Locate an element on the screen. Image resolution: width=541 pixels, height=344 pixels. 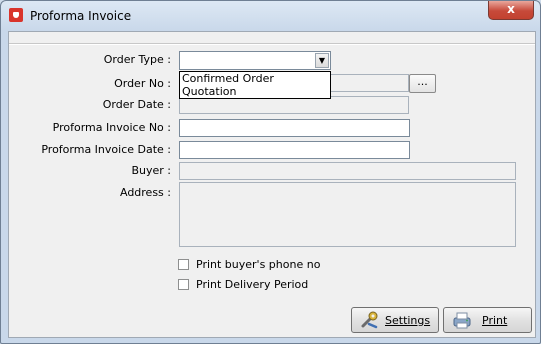
wrench-icon is located at coordinates (369, 320).